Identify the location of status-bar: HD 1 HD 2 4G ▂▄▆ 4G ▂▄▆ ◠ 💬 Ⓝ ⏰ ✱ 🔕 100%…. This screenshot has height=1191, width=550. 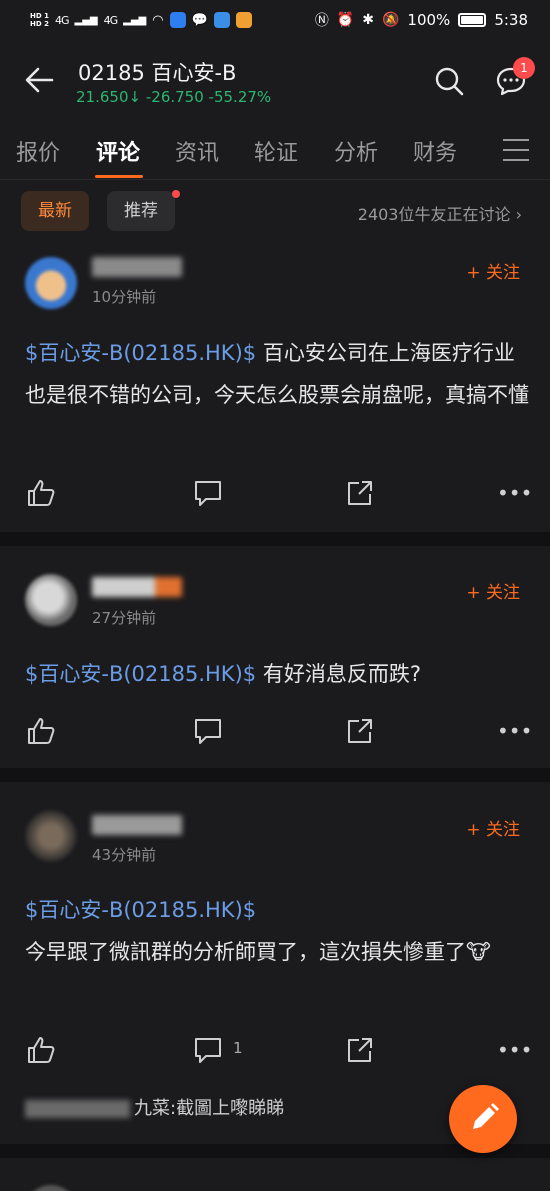
(275, 20).